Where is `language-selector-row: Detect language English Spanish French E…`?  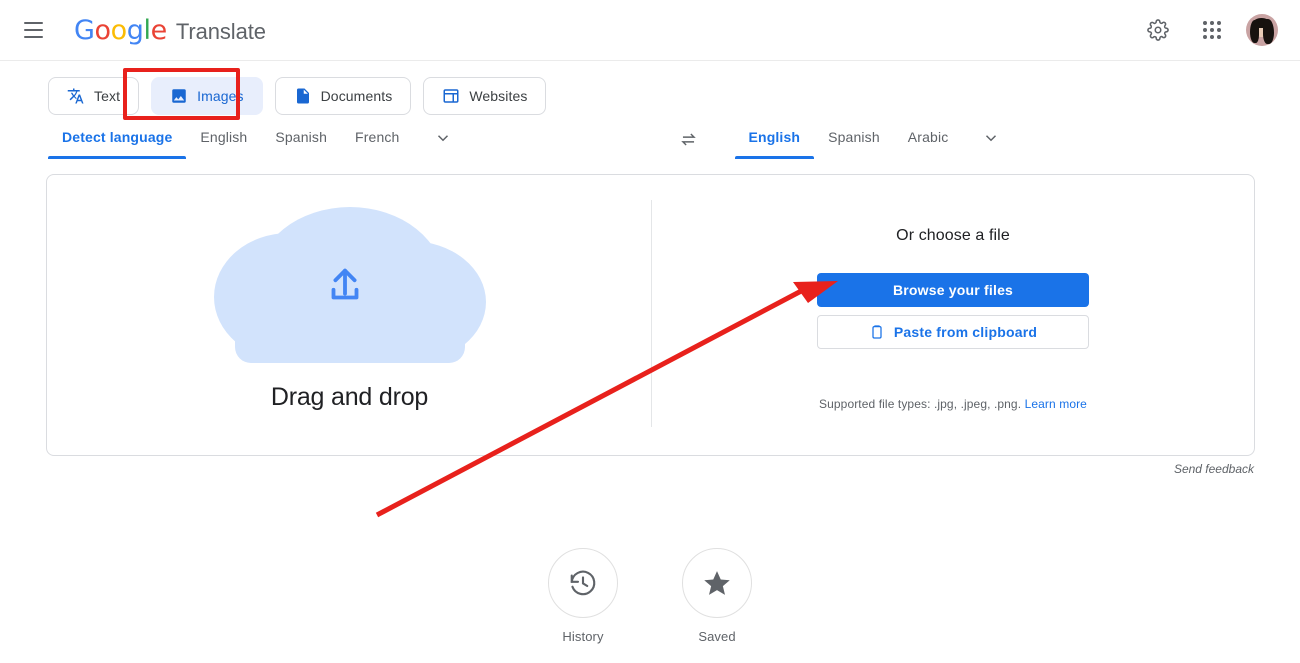
language-selector-row: Detect language English Spanish French E… is located at coordinates (650, 137).